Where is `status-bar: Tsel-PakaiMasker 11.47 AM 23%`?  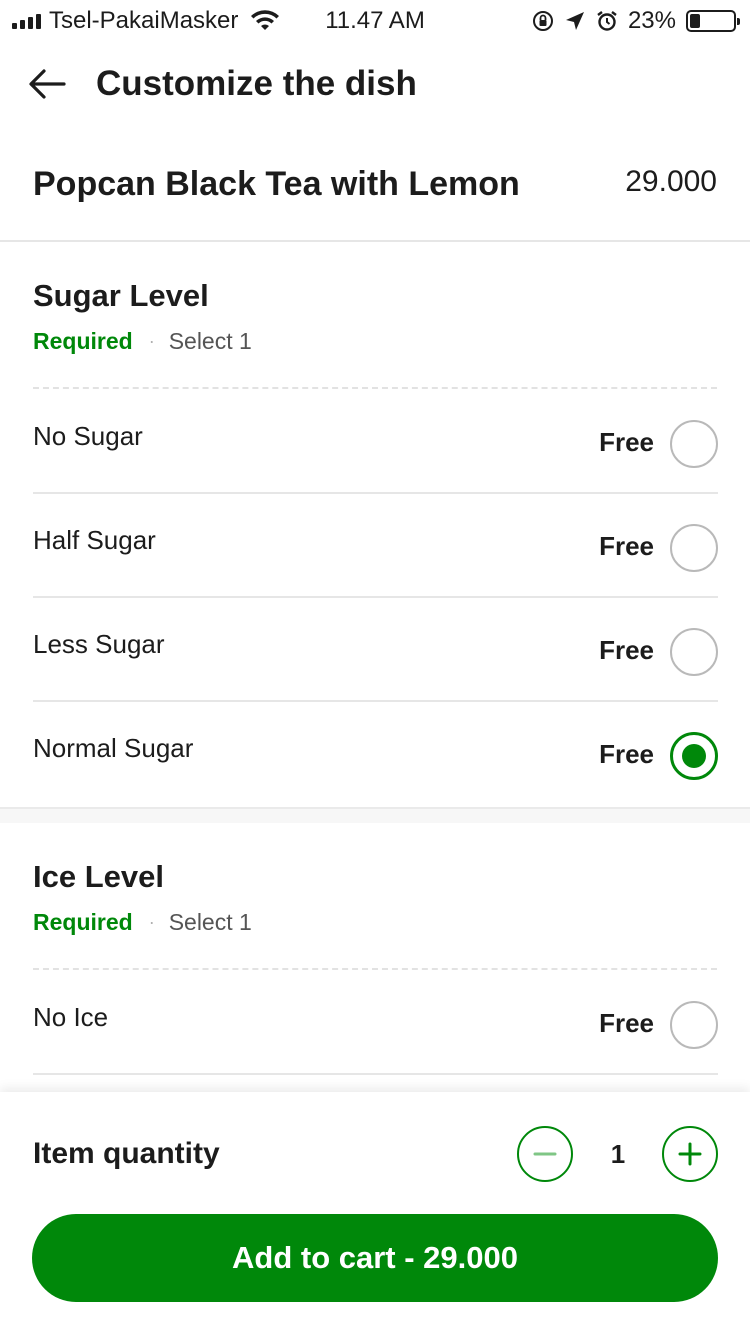 status-bar: Tsel-PakaiMasker 11.47 AM 23% is located at coordinates (375, 20).